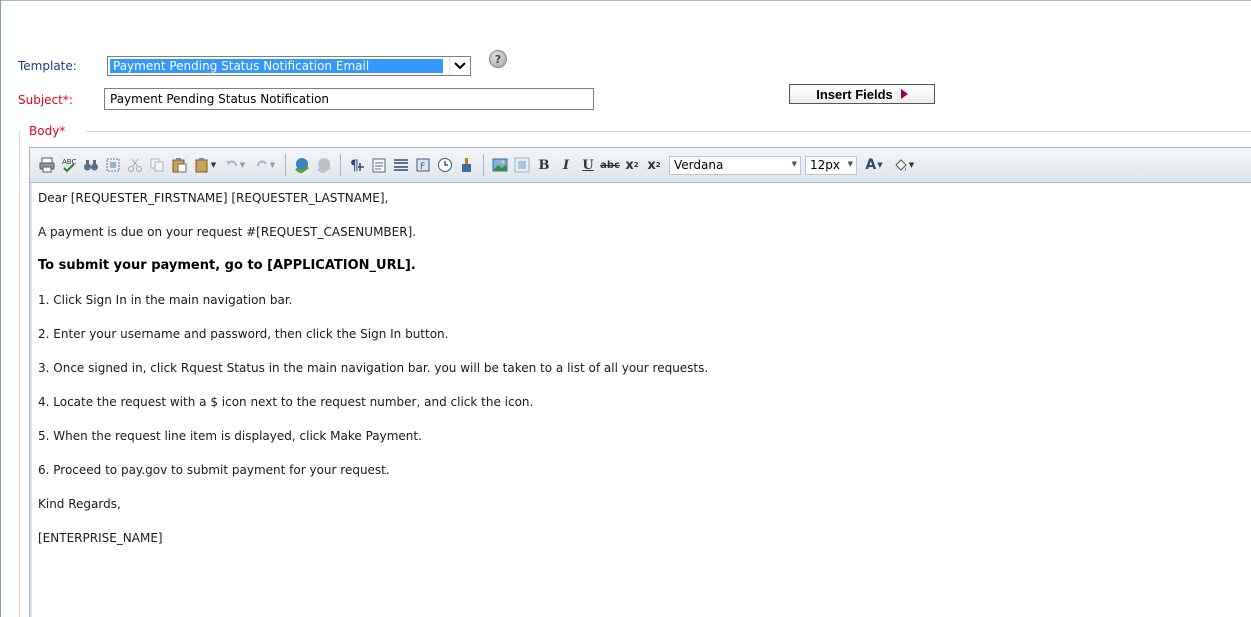  I want to click on select-all-icon, so click(113, 165).